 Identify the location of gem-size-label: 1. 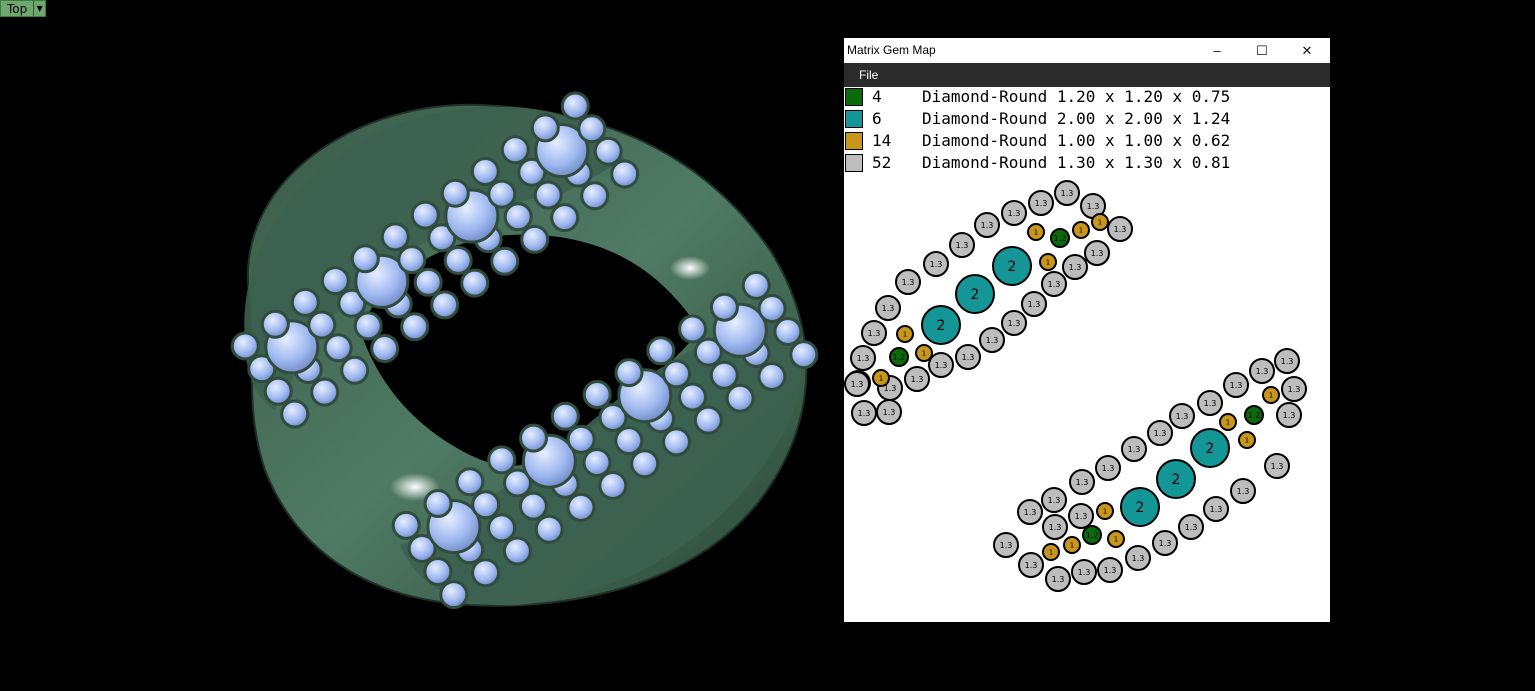
(1100, 222).